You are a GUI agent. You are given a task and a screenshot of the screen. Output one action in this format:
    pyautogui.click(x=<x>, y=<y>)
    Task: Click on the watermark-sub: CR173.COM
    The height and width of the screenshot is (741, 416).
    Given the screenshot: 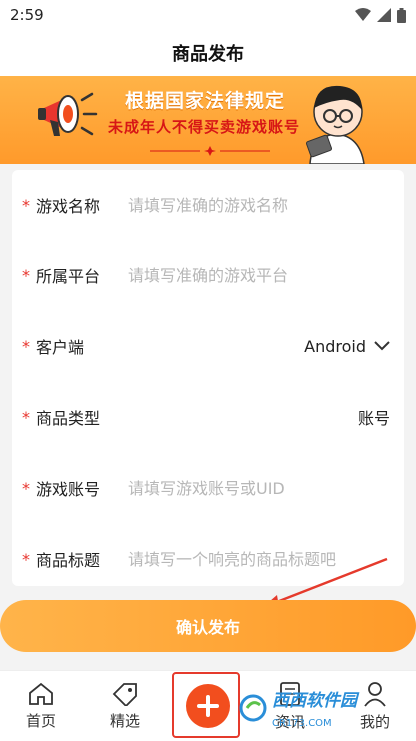 What is the action you would take?
    pyautogui.click(x=302, y=723)
    